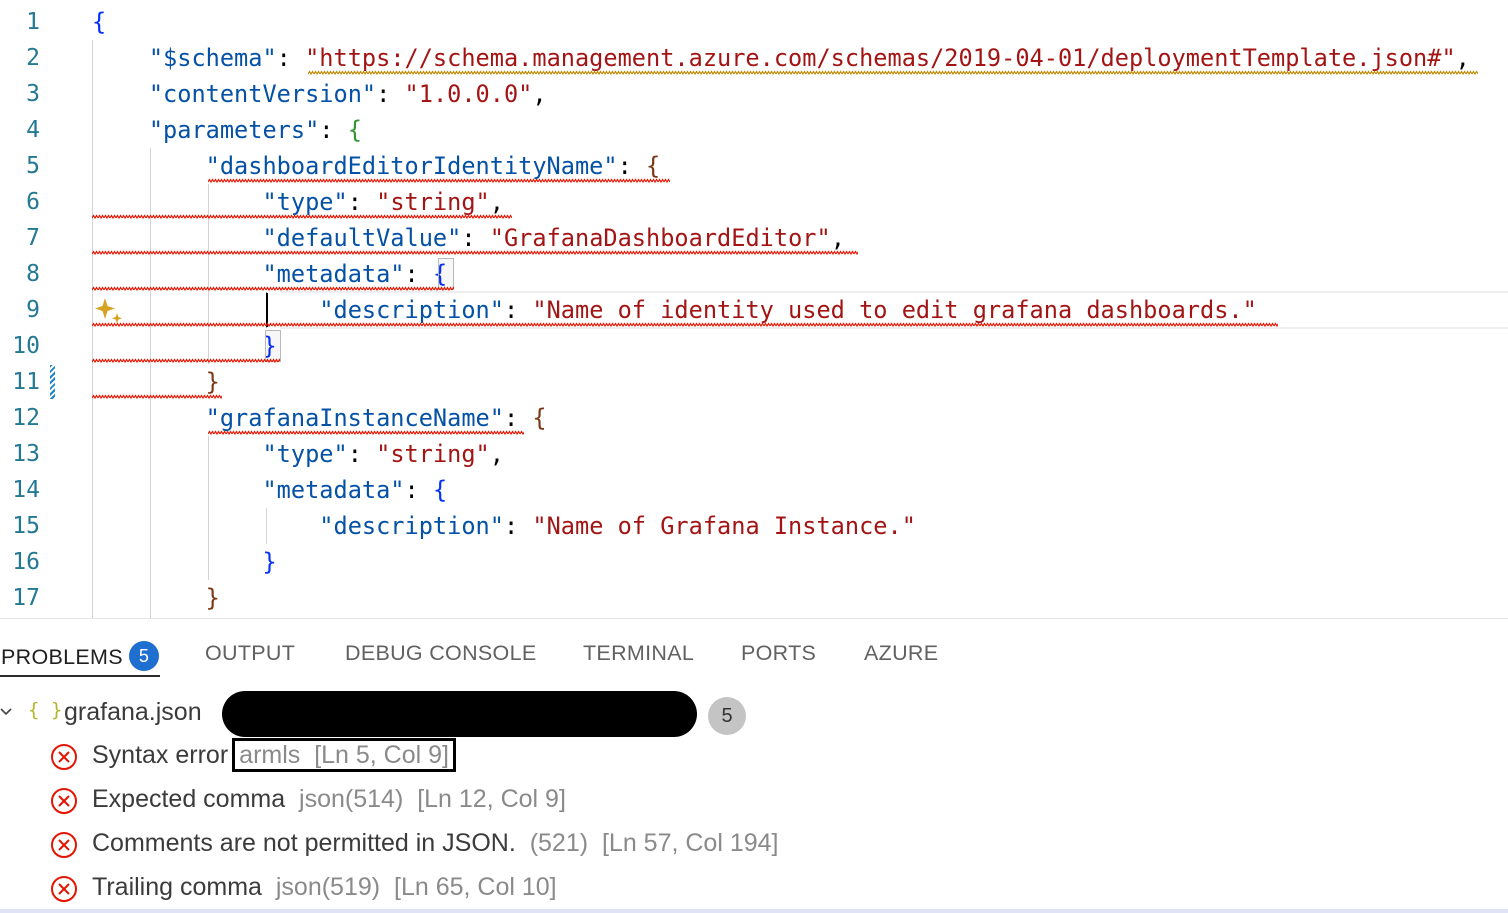 Image resolution: width=1508 pixels, height=913 pixels. Describe the element at coordinates (33, 58) in the screenshot. I see `line-number: 2` at that location.